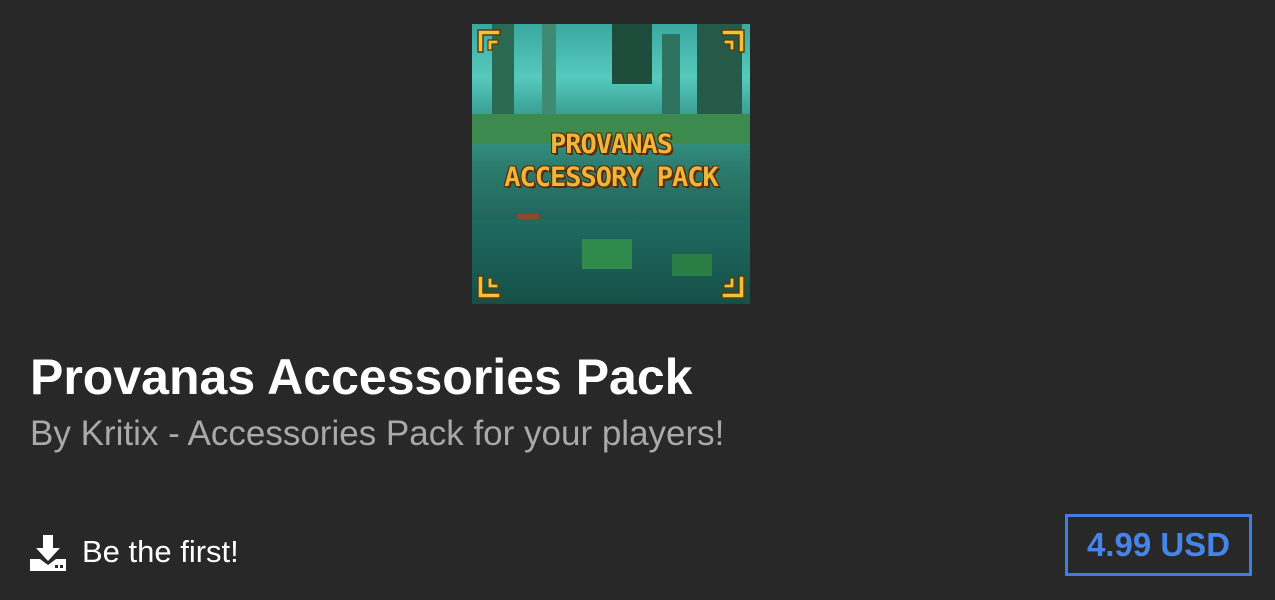  I want to click on thumbnail-foliage, so click(632, 54).